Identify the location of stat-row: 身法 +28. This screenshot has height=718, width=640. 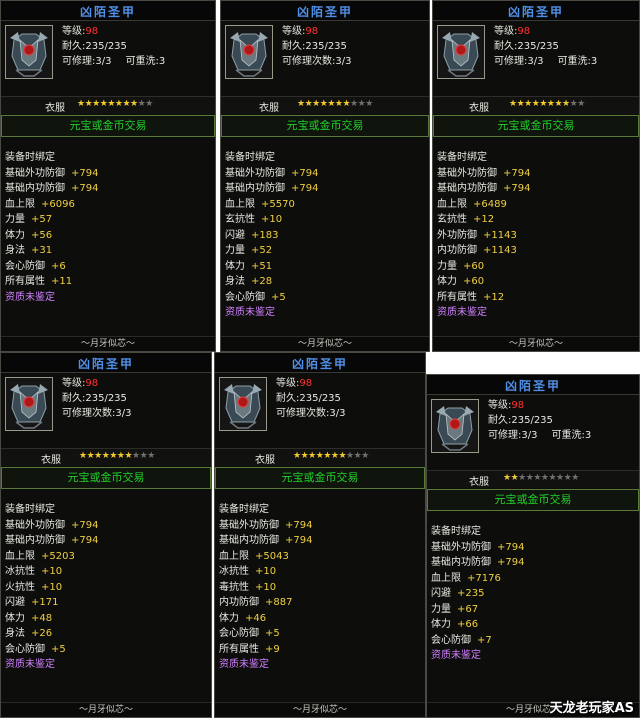
(325, 282).